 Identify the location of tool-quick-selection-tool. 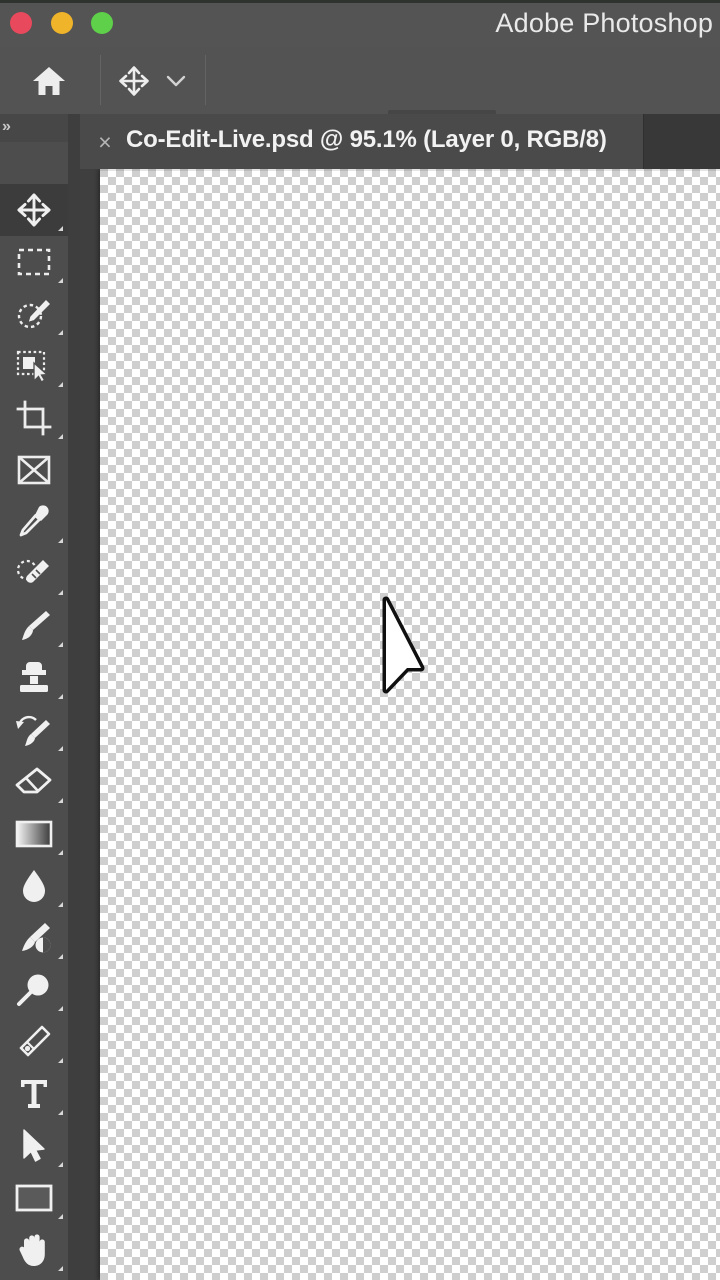
(34, 314).